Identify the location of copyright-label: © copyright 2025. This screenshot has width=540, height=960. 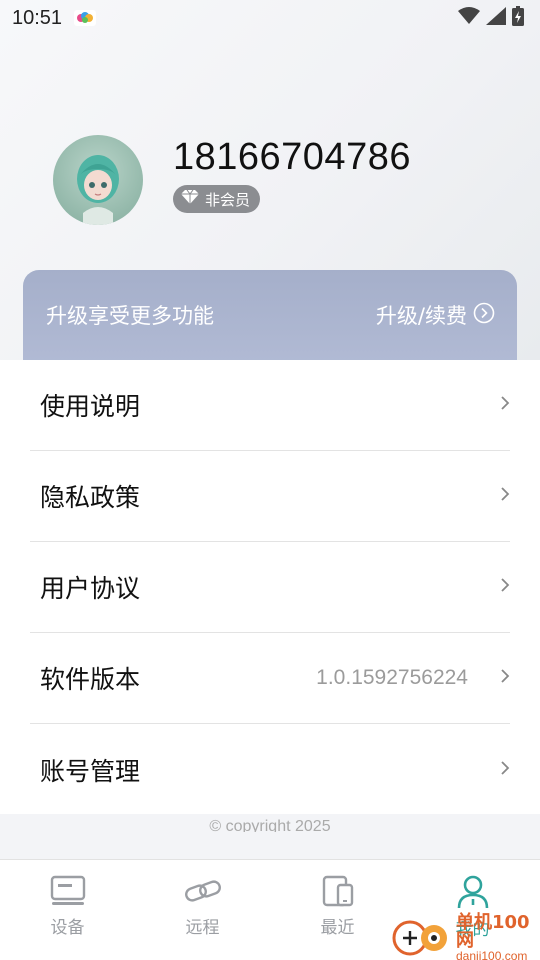
(270, 825).